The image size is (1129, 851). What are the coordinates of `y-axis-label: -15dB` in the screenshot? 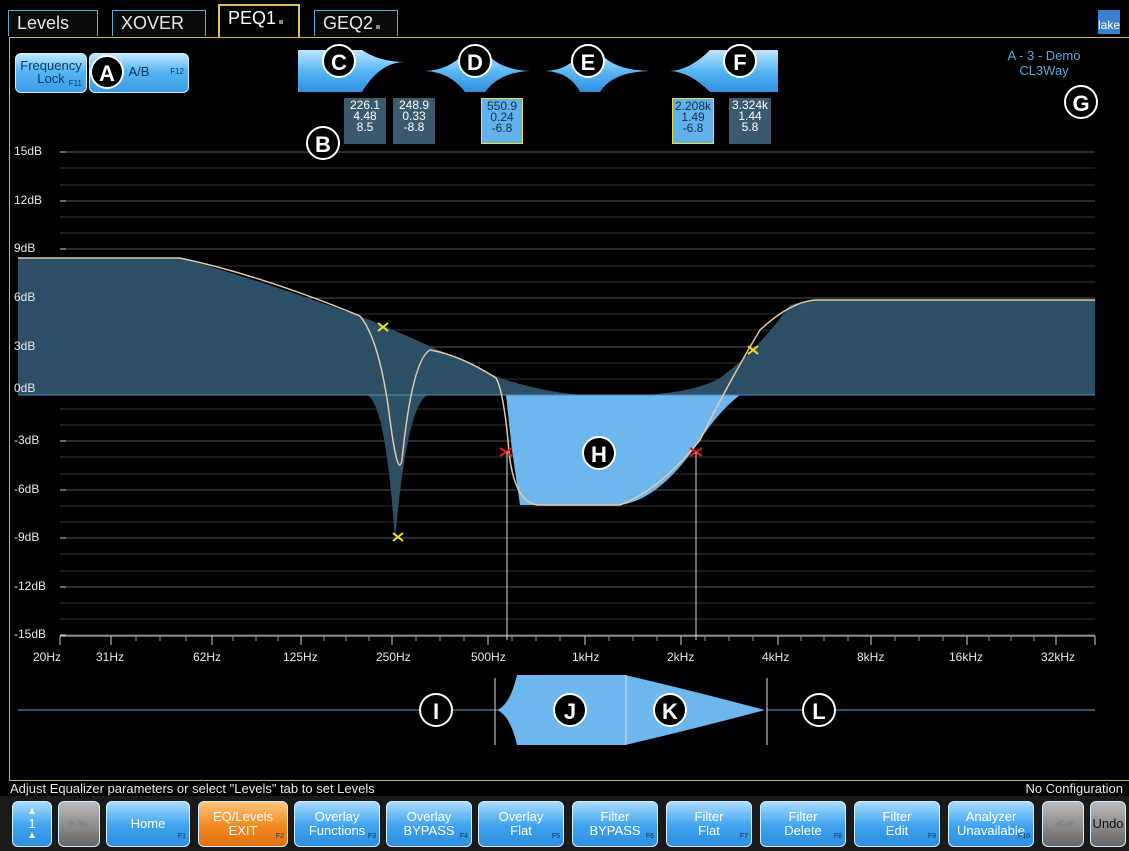 It's located at (30, 634).